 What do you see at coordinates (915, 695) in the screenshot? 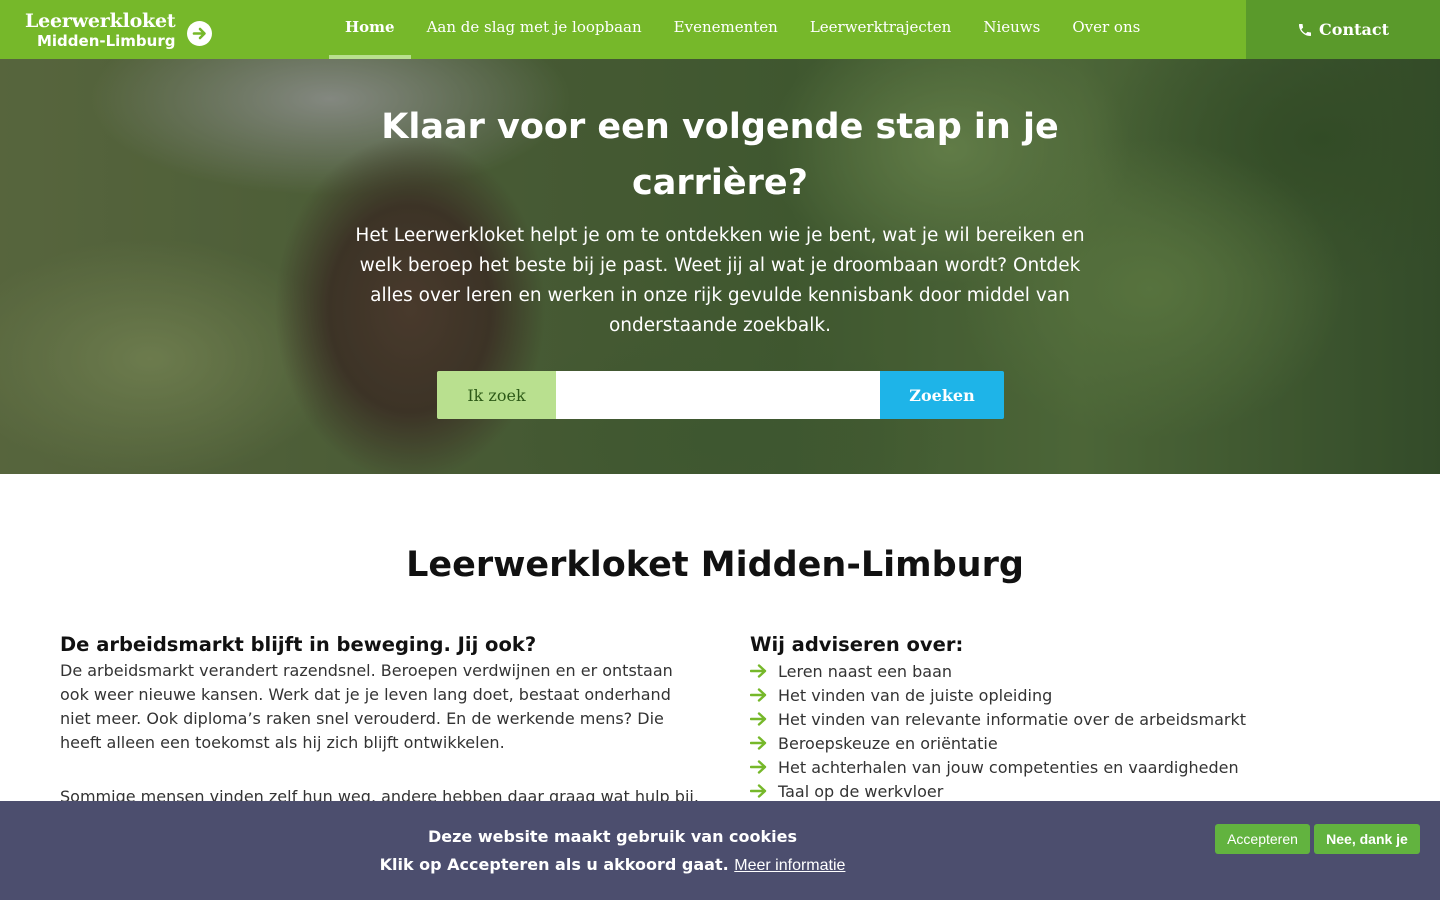
I see `list-item-label: Het vinden van de juiste opleiding` at bounding box center [915, 695].